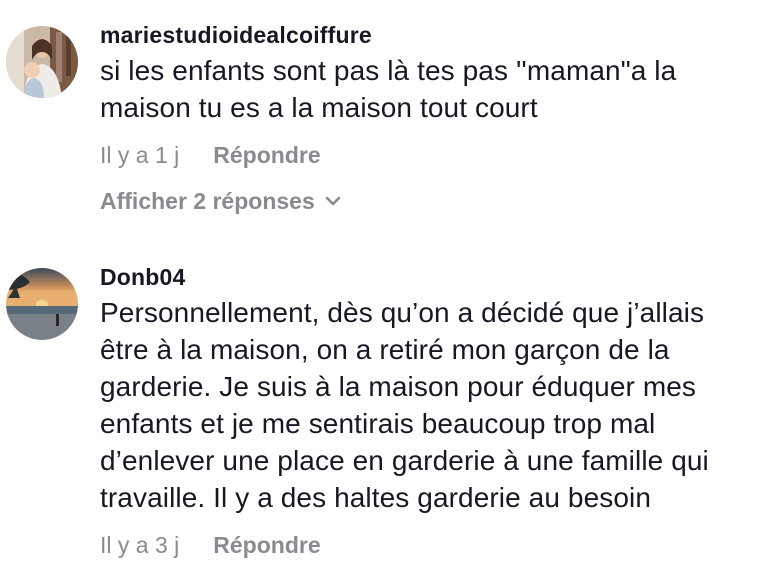 Image resolution: width=776 pixels, height=588 pixels. What do you see at coordinates (430, 35) in the screenshot?
I see `comment-username: mariestudioidealcoiffure` at bounding box center [430, 35].